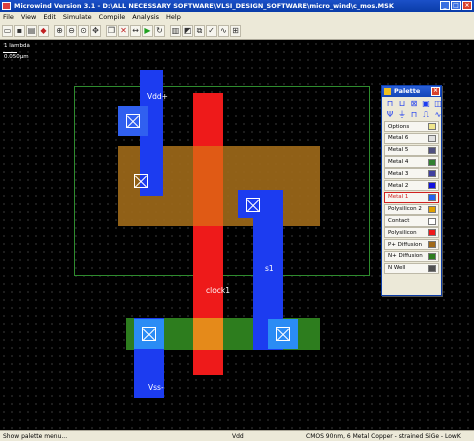 Image resolution: width=474 pixels, height=441 pixels. Describe the element at coordinates (112, 17) in the screenshot. I see `menu-compile: Compile` at that location.